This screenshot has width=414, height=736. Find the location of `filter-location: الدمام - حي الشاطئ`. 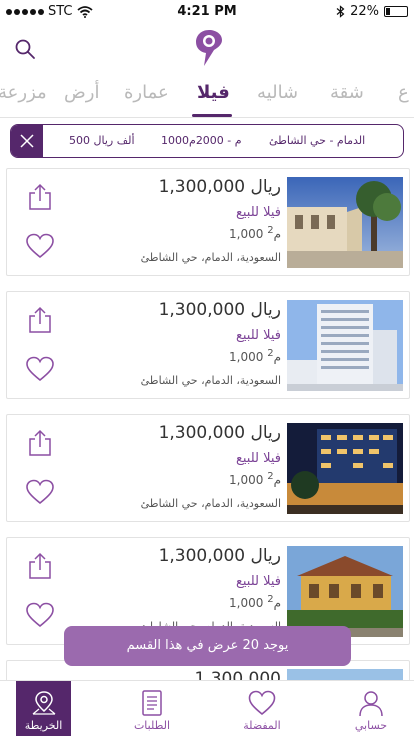

filter-location: الدمام - حي الشاطئ is located at coordinates (317, 140).